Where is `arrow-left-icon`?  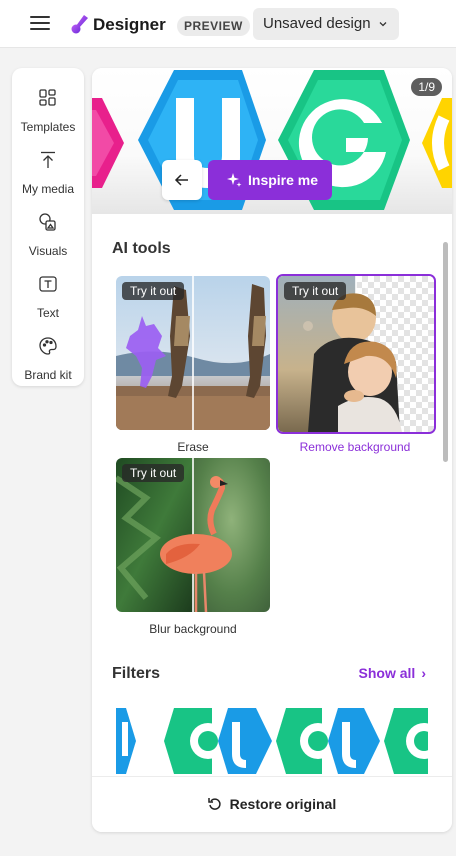
arrow-left-icon is located at coordinates (181, 180).